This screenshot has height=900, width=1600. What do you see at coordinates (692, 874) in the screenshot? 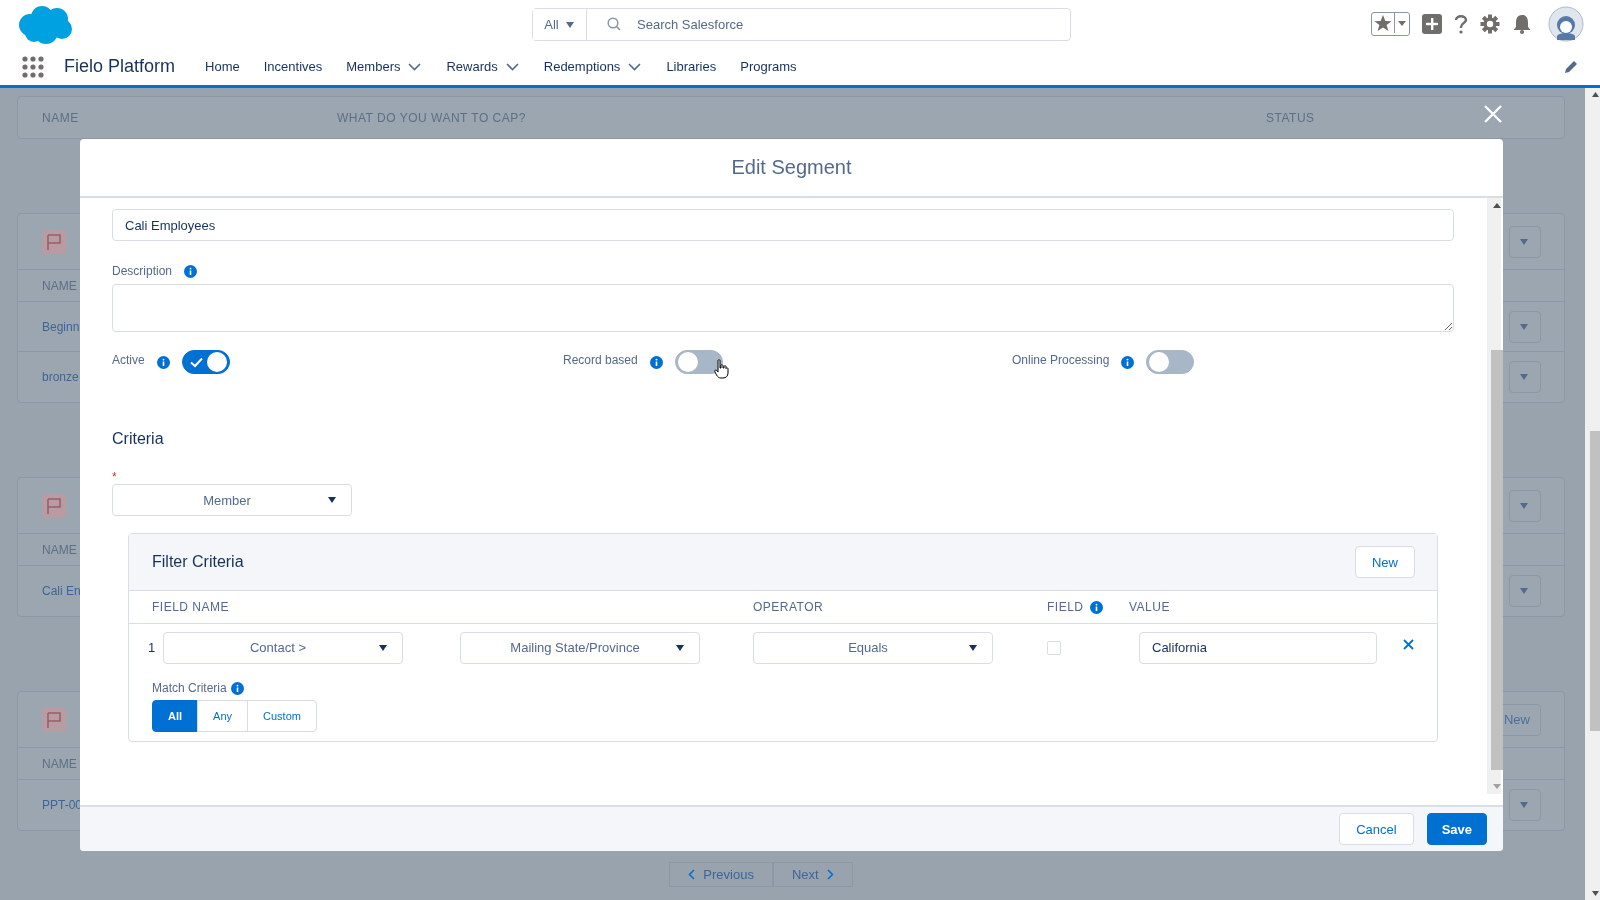
I see `chevron-left-icon` at bounding box center [692, 874].